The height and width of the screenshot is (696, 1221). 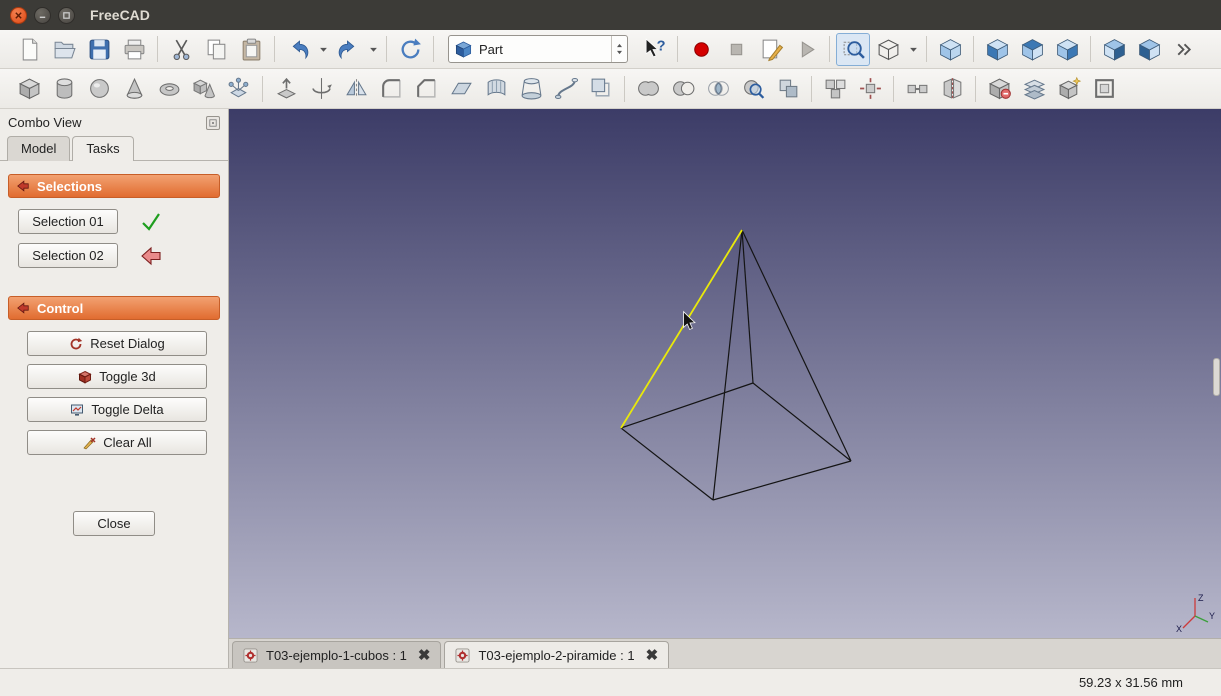 What do you see at coordinates (1034, 88) in the screenshot?
I see `cross-sections-button` at bounding box center [1034, 88].